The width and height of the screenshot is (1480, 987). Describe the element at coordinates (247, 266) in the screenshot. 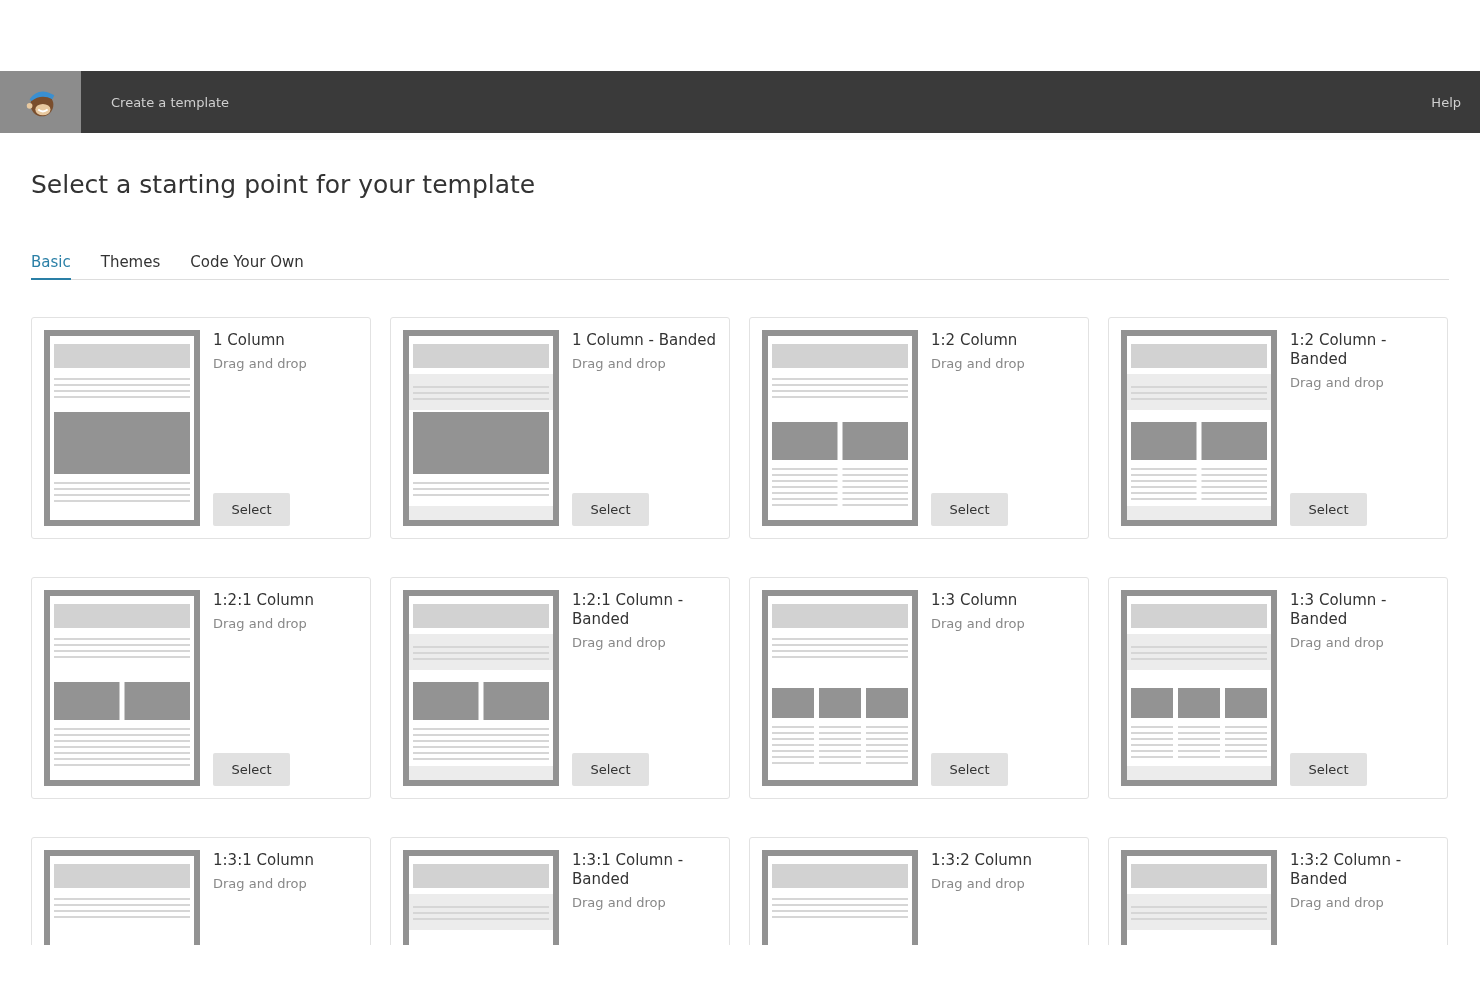

I see `tab: Code Your Own` at that location.